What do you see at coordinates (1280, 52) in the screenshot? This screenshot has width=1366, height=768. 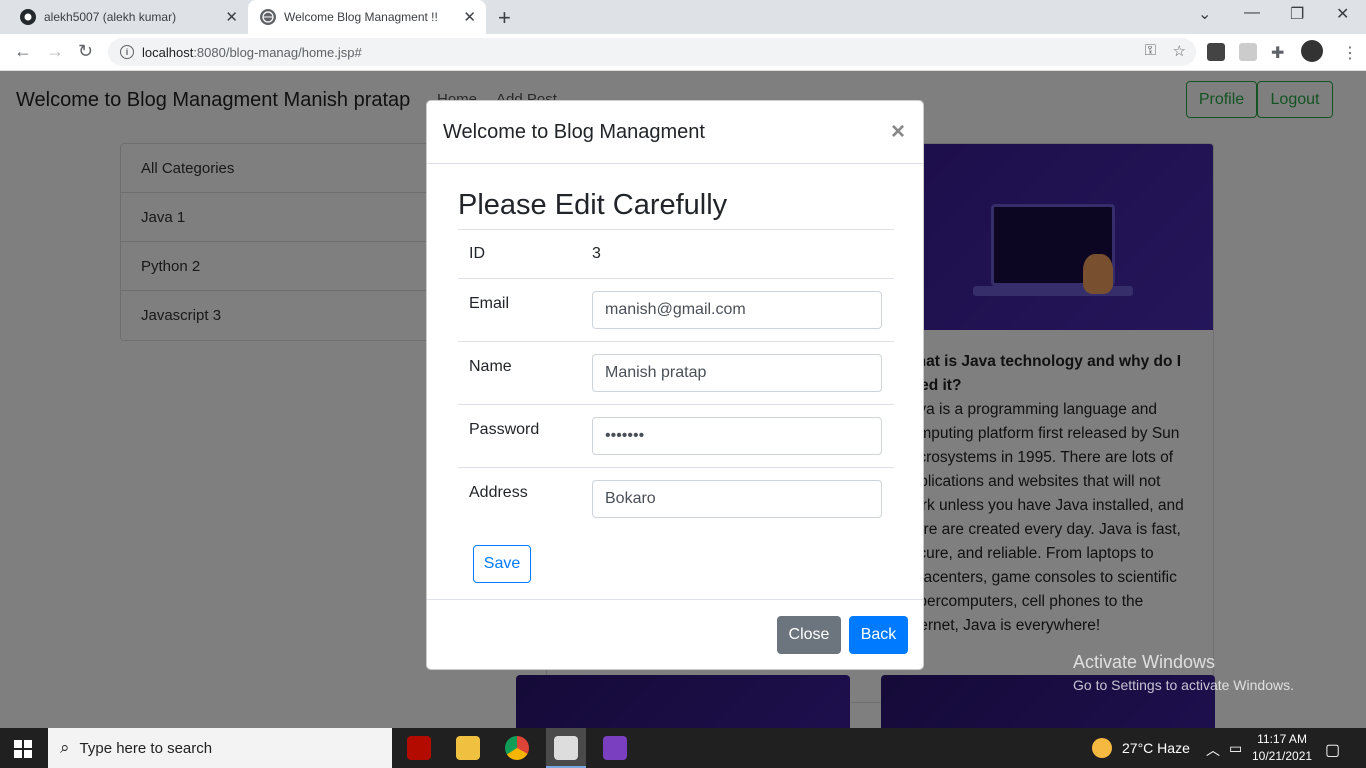 I see `puzzle-icon: ✚` at bounding box center [1280, 52].